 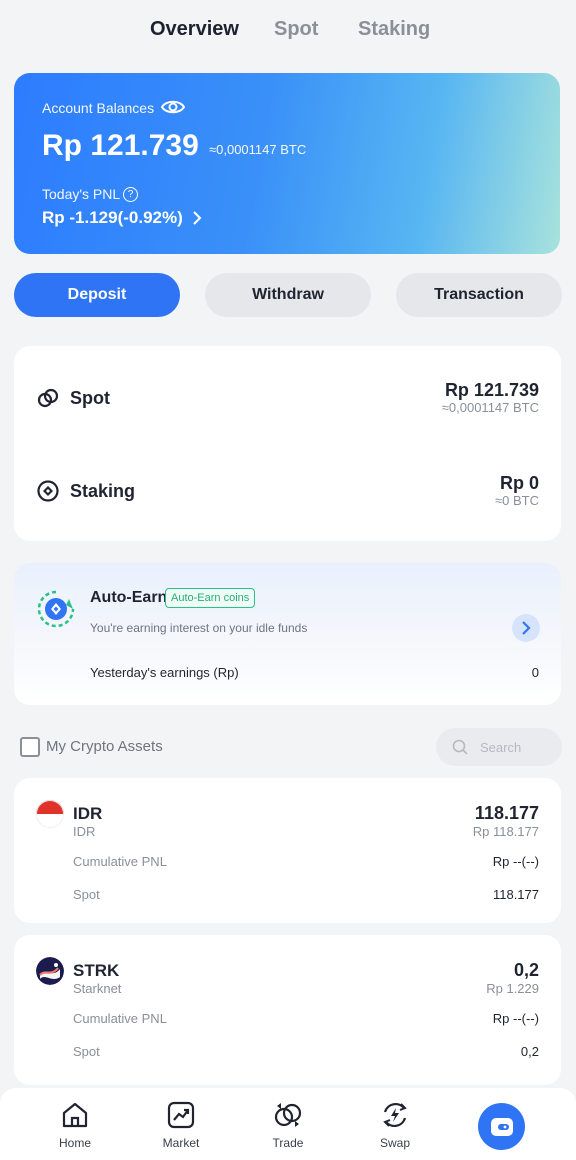 I want to click on nav-label: Home, so click(x=74, y=1143).